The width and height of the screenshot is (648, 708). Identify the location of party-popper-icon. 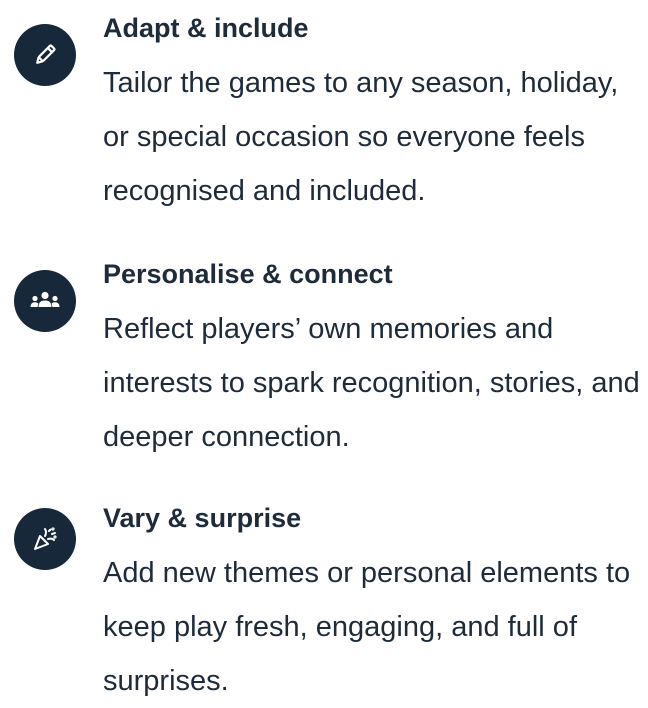
(45, 539).